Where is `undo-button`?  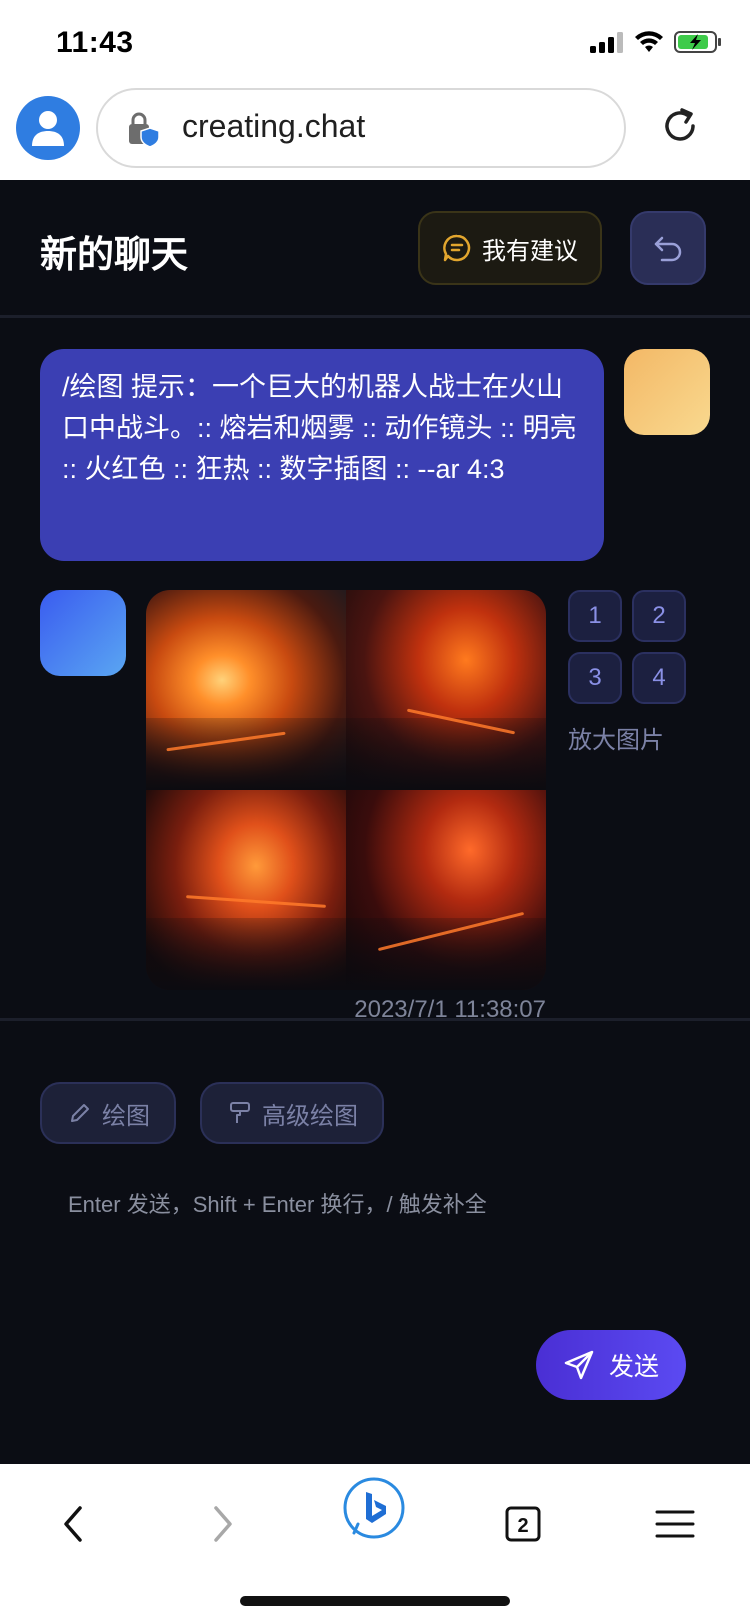
undo-button is located at coordinates (668, 248).